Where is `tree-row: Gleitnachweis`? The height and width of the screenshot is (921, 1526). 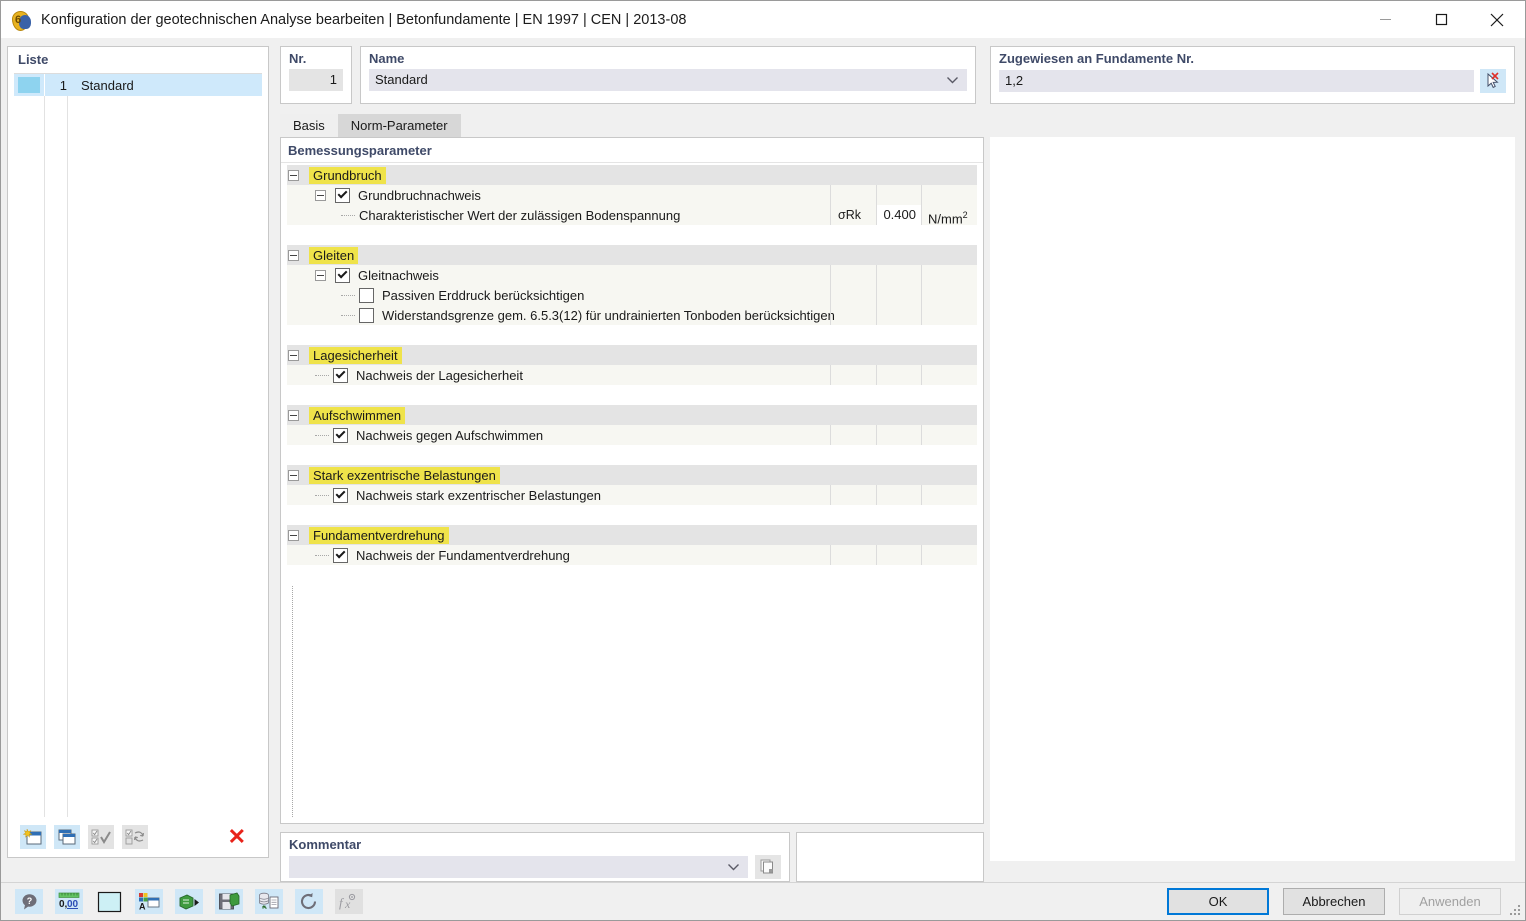
tree-row: Gleitnachweis is located at coordinates (632, 275).